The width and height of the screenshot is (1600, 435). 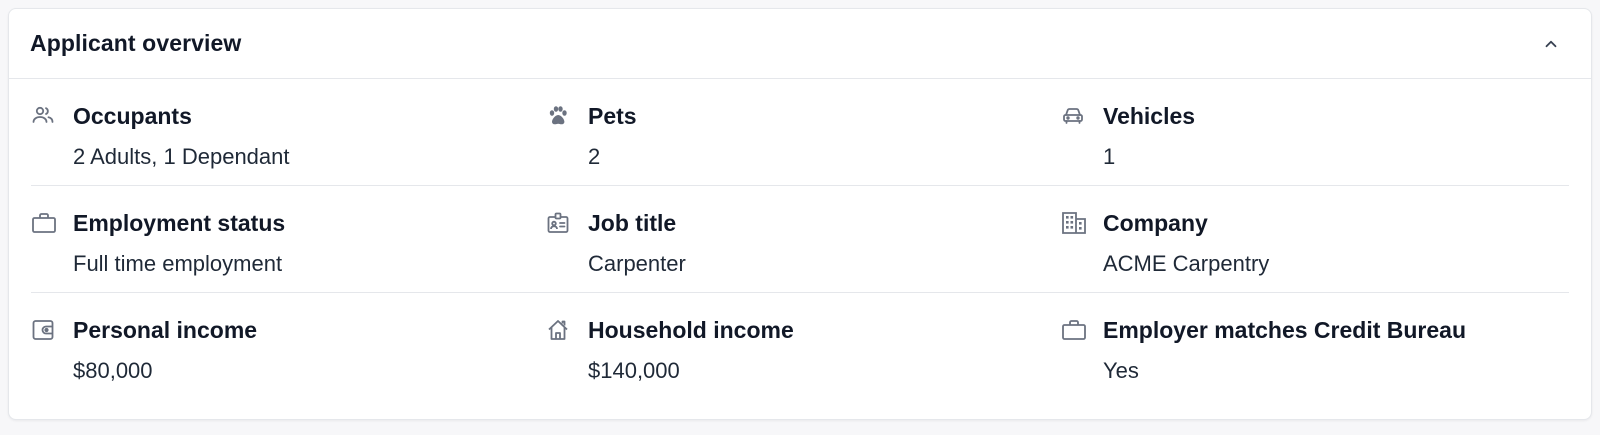 I want to click on wallet-icon, so click(x=52, y=357).